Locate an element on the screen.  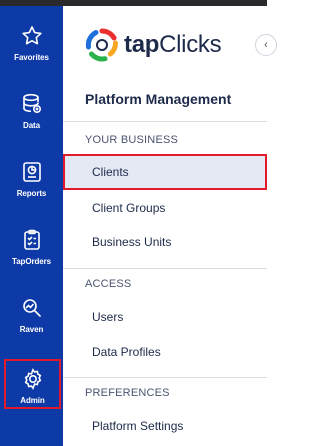
menu-item-business-units: Business Units is located at coordinates (165, 242).